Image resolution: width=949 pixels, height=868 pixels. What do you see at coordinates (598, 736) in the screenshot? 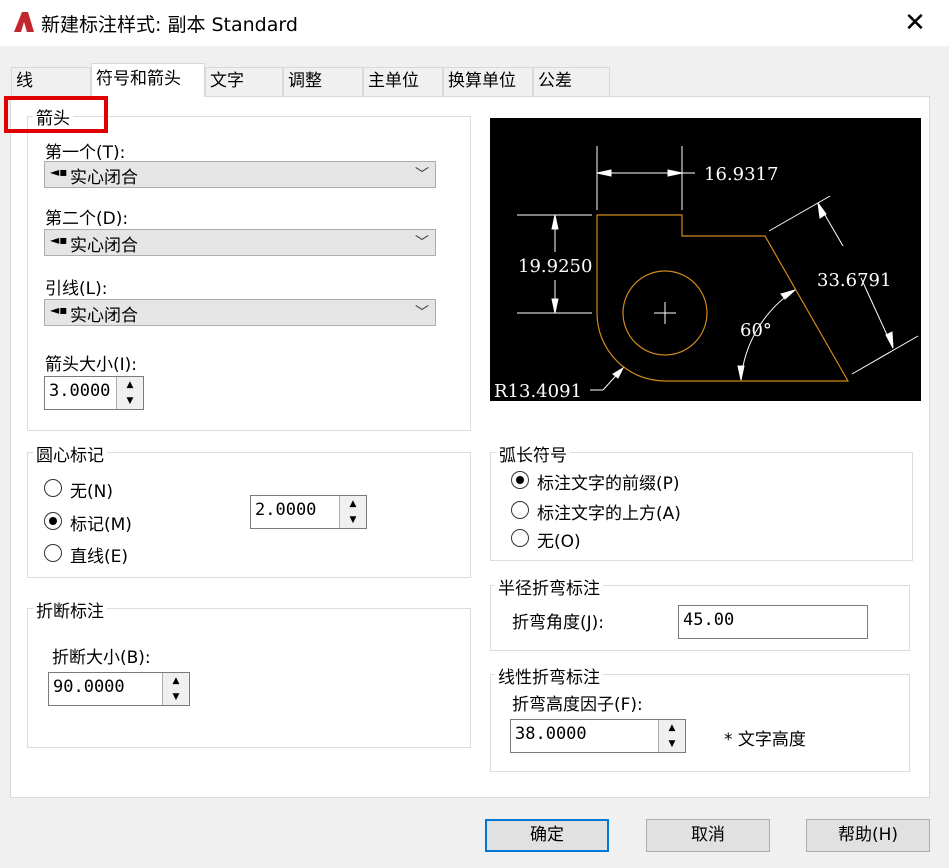
I see `jog-height-factor-stepper: 38.0000 ▲ ▼` at bounding box center [598, 736].